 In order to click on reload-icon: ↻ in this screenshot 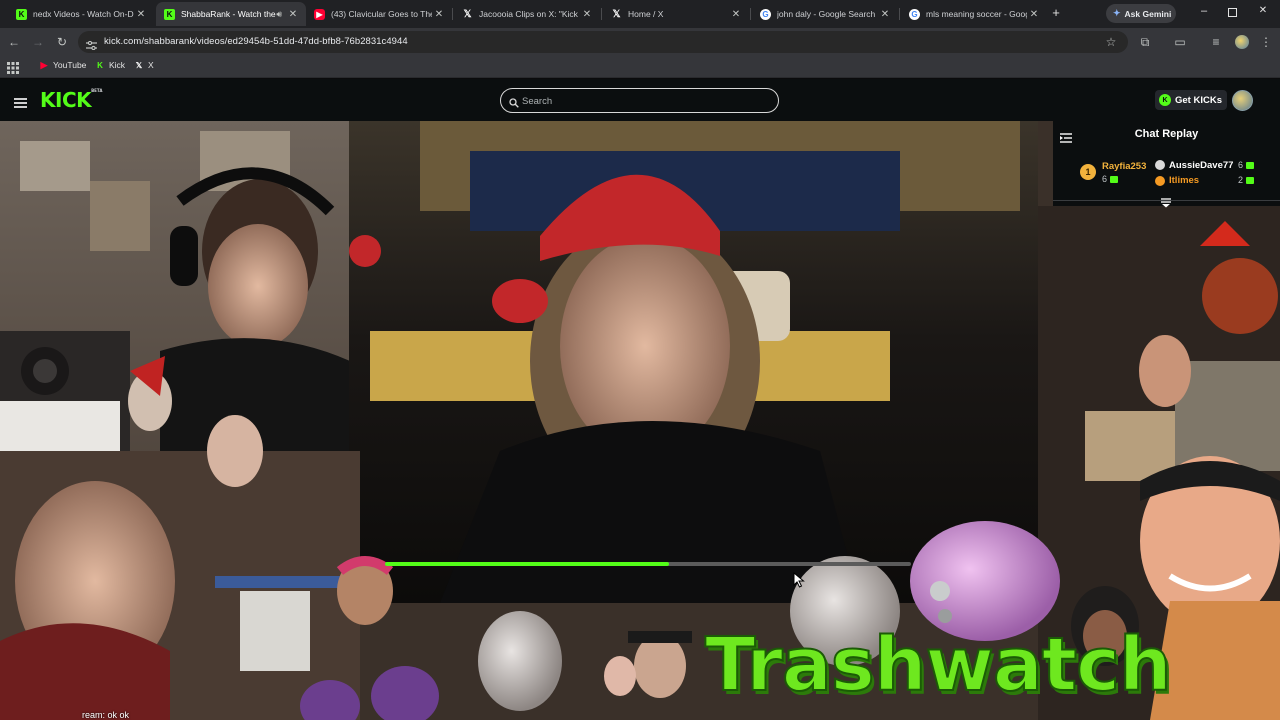, I will do `click(62, 42)`.